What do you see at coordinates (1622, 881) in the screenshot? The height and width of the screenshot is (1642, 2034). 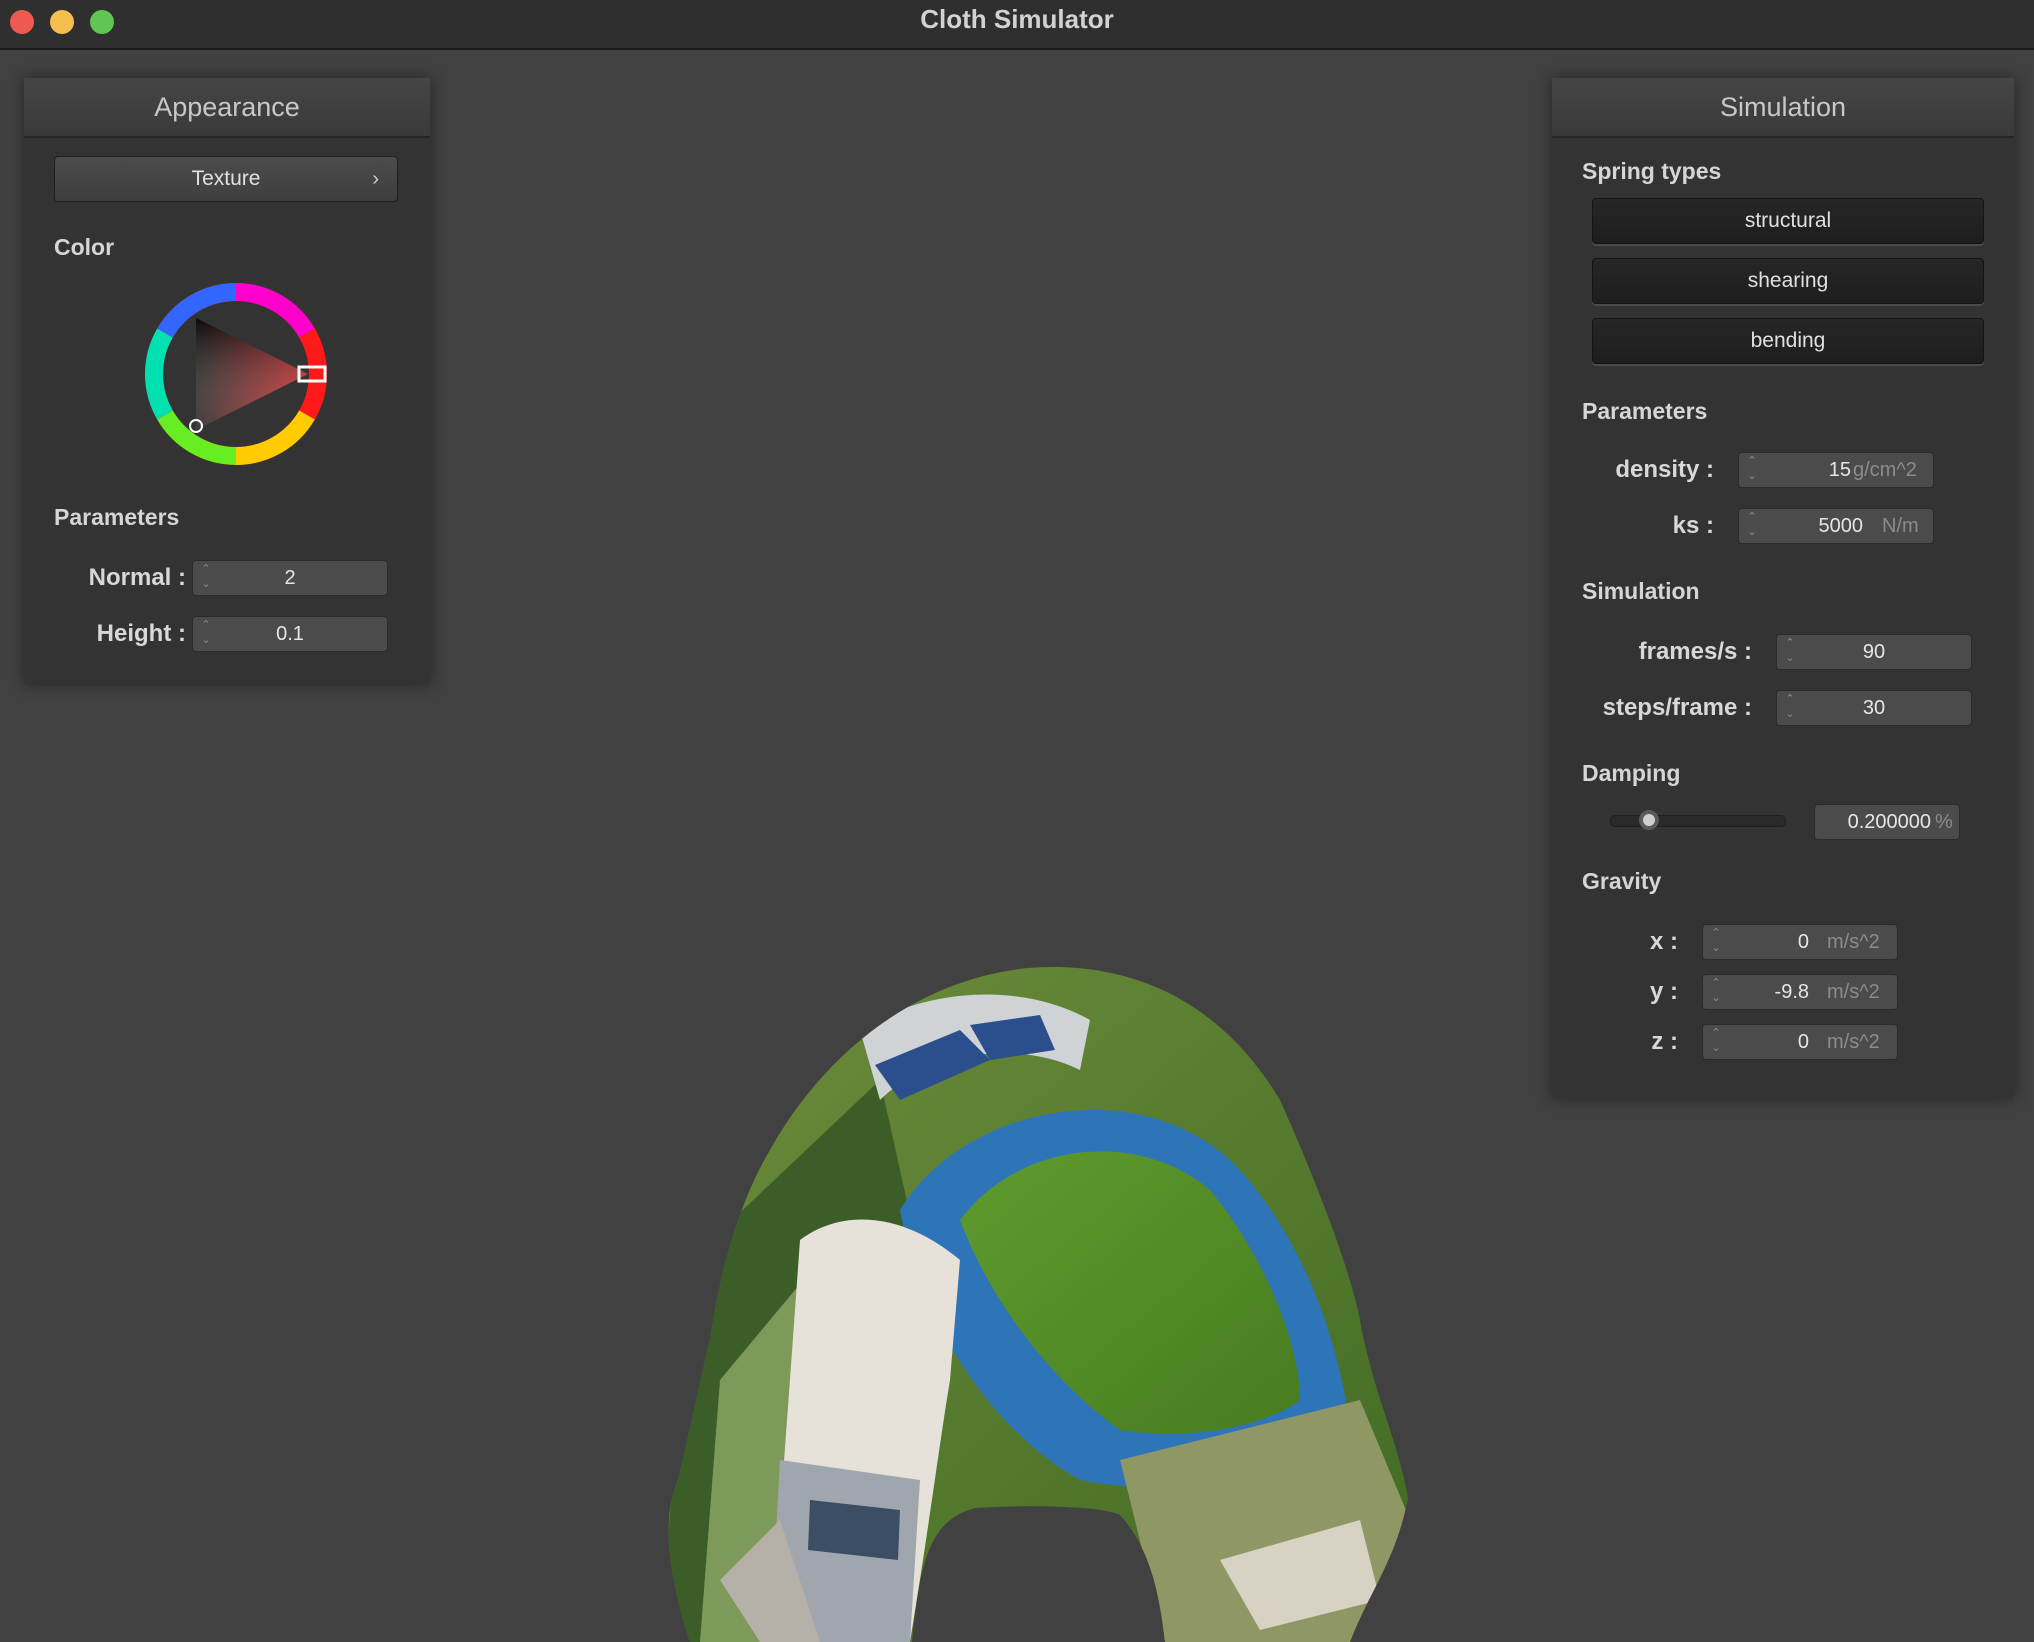 I see `gravity-label: Gravity` at bounding box center [1622, 881].